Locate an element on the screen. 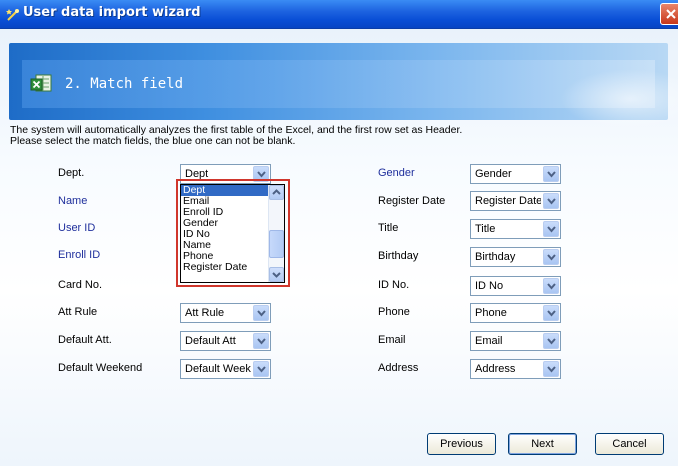 The width and height of the screenshot is (678, 466). title-select: Title is located at coordinates (515, 229).